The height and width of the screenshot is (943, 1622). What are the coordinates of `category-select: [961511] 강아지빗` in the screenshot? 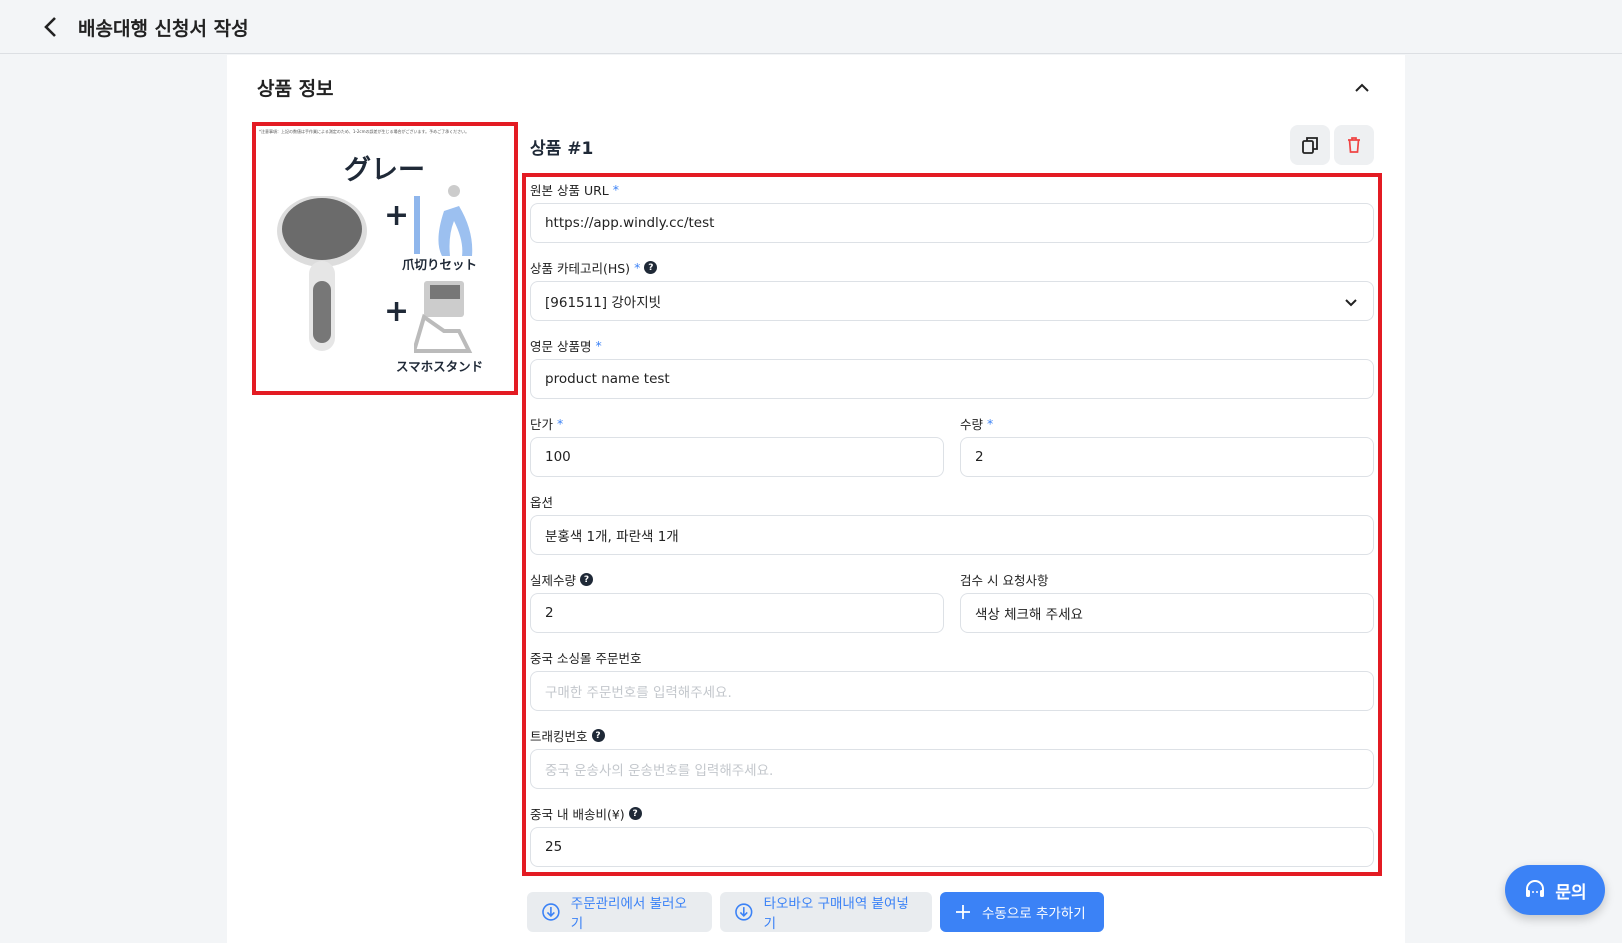 It's located at (952, 301).